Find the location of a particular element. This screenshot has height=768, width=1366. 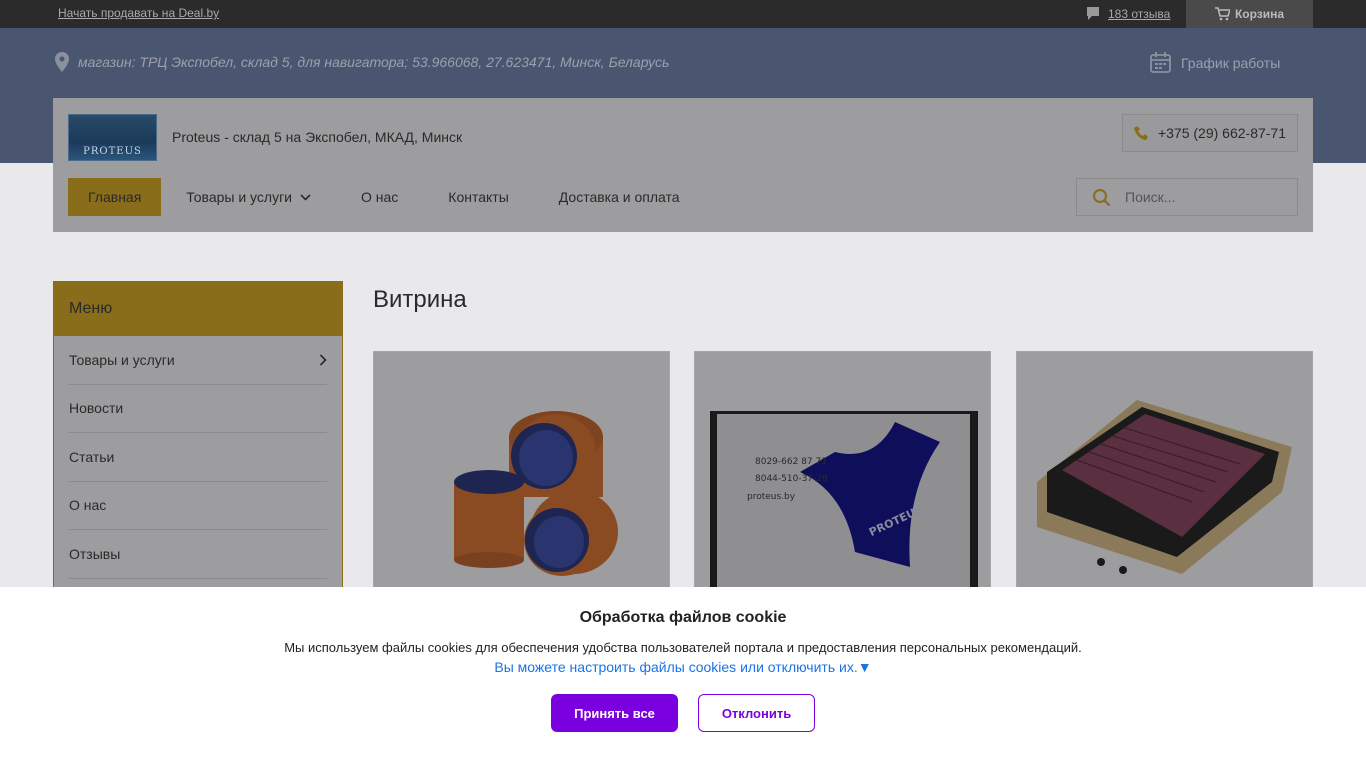

sidebar-title: Меню is located at coordinates (198, 309).